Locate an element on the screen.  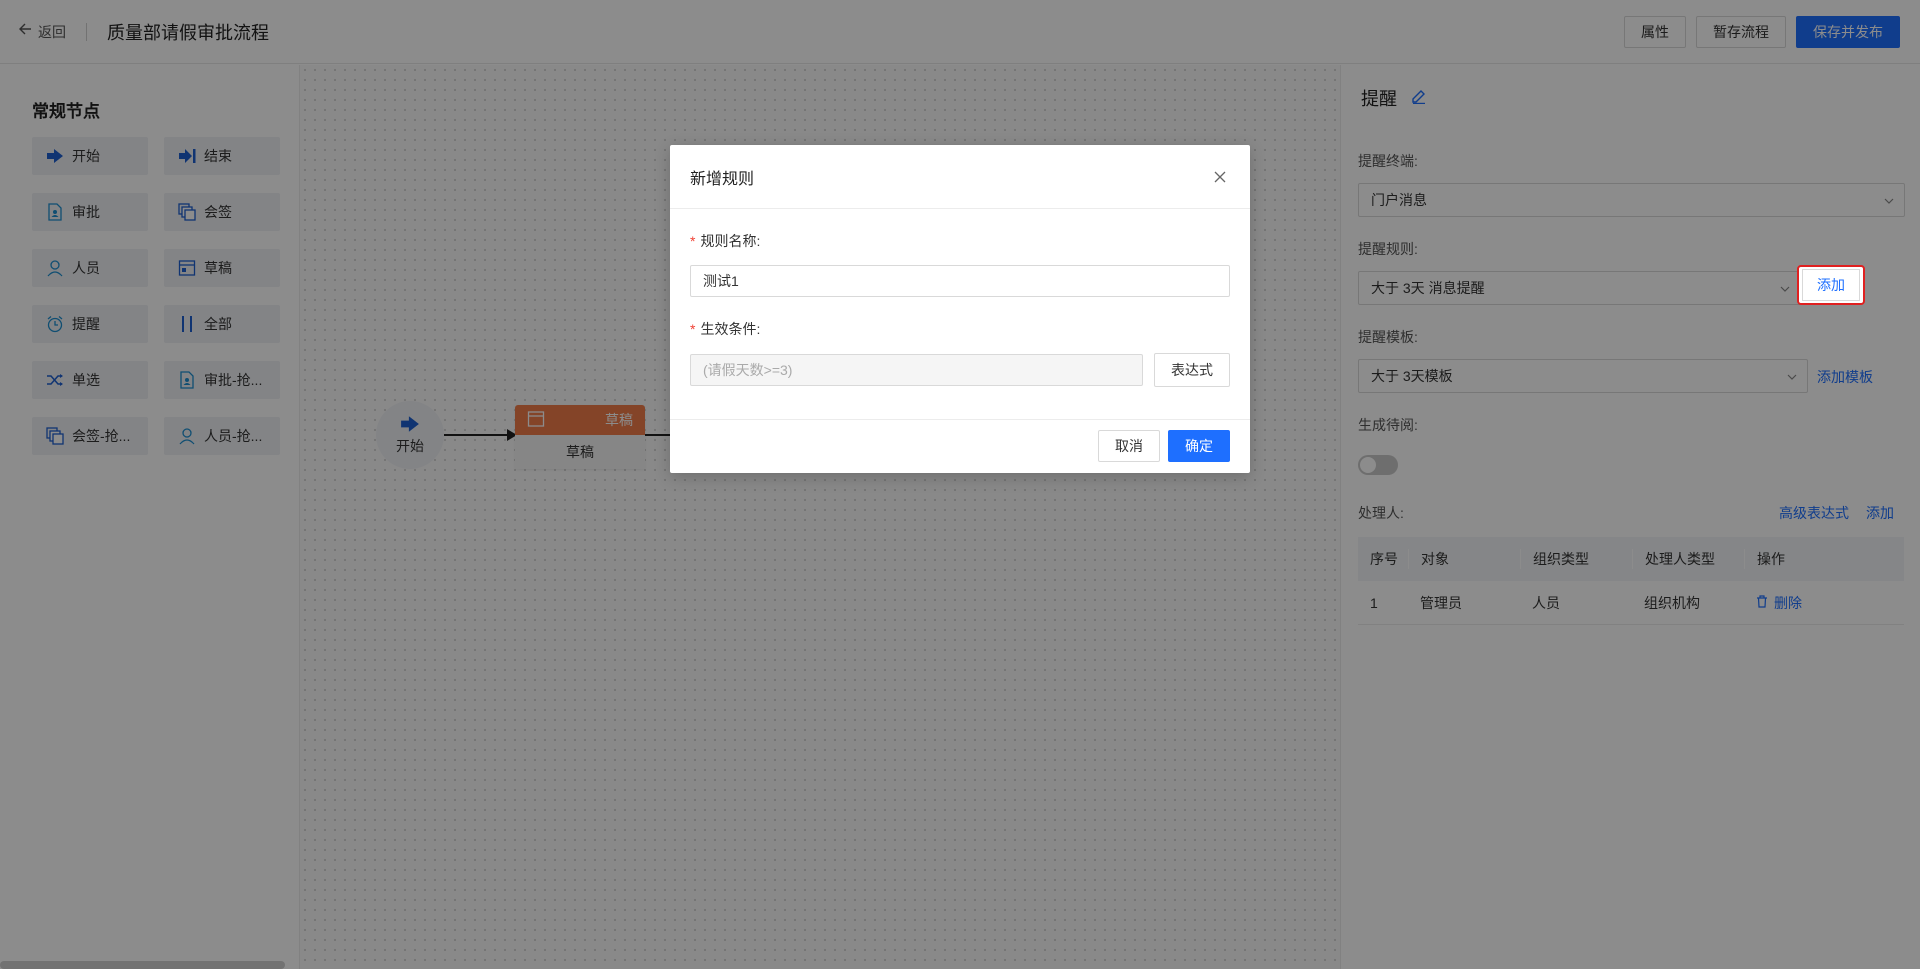
confirm-button: 确定 is located at coordinates (1199, 446).